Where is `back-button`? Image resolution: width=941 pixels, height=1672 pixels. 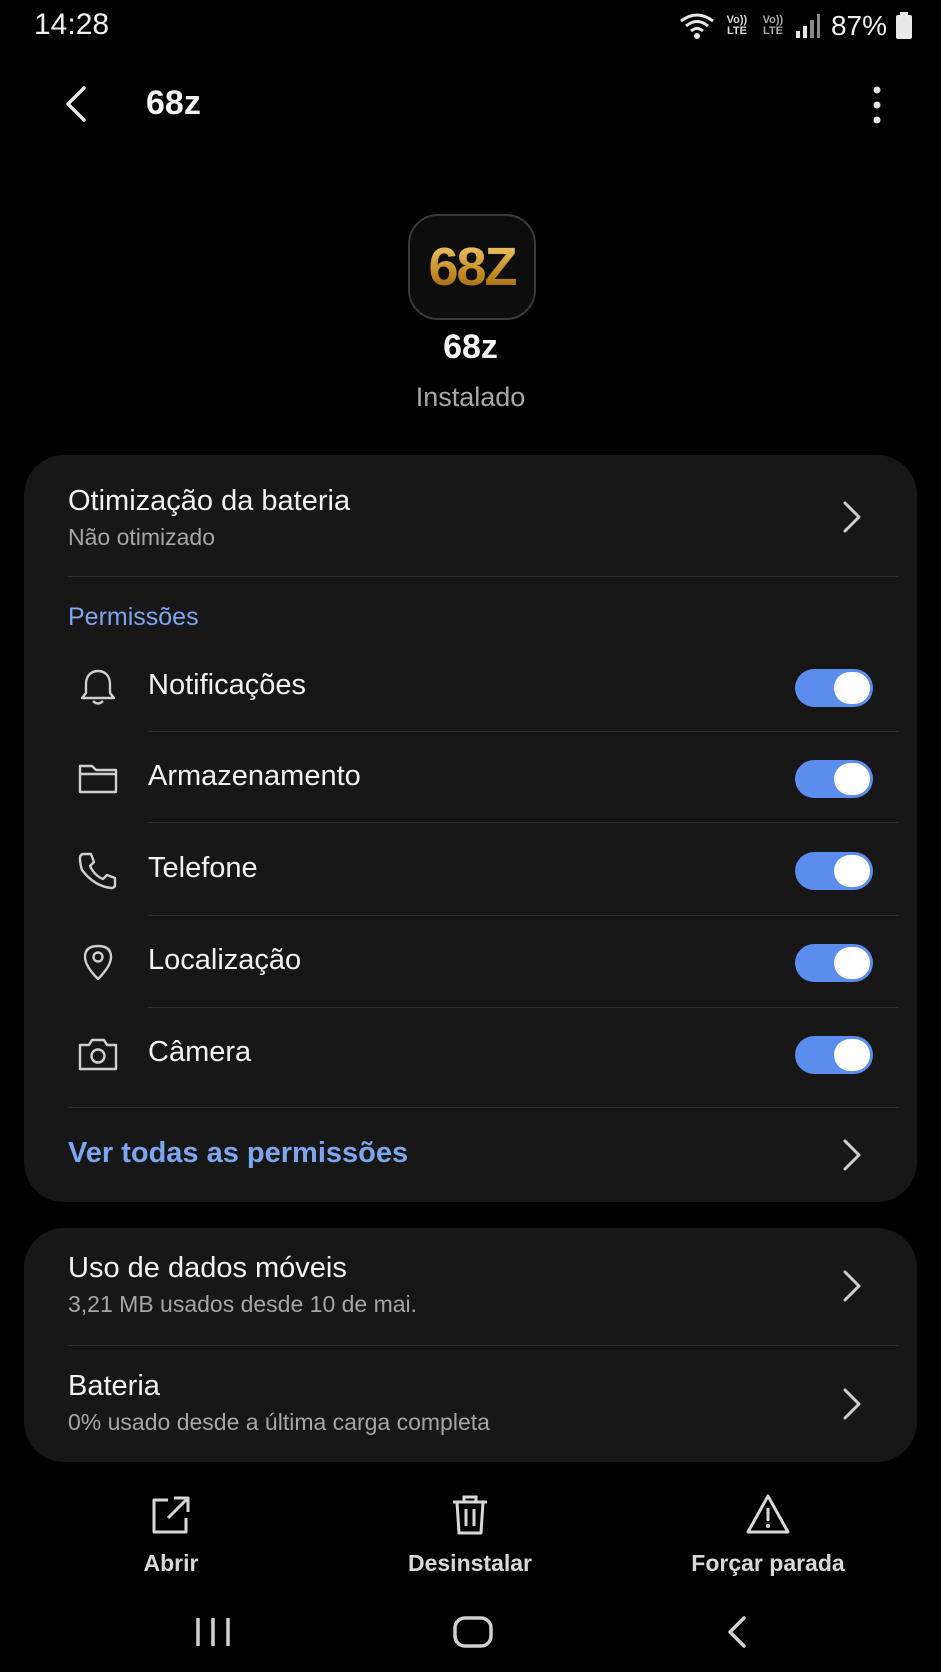
back-button is located at coordinates (78, 104).